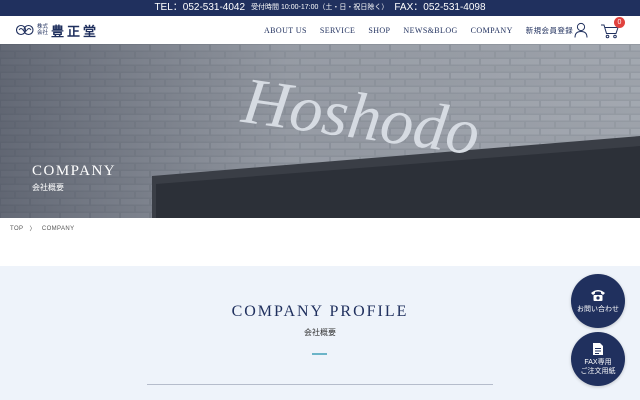 The width and height of the screenshot is (640, 400). Describe the element at coordinates (549, 30) in the screenshot. I see `nav-register: 新規会員登録` at that location.